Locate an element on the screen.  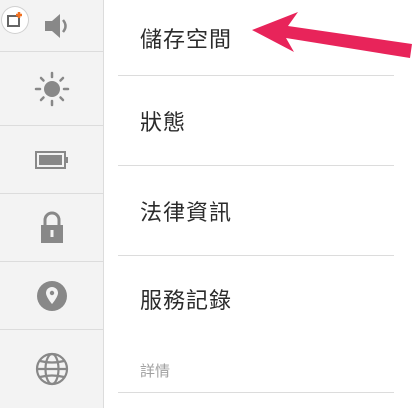
lock-icon is located at coordinates (51, 227).